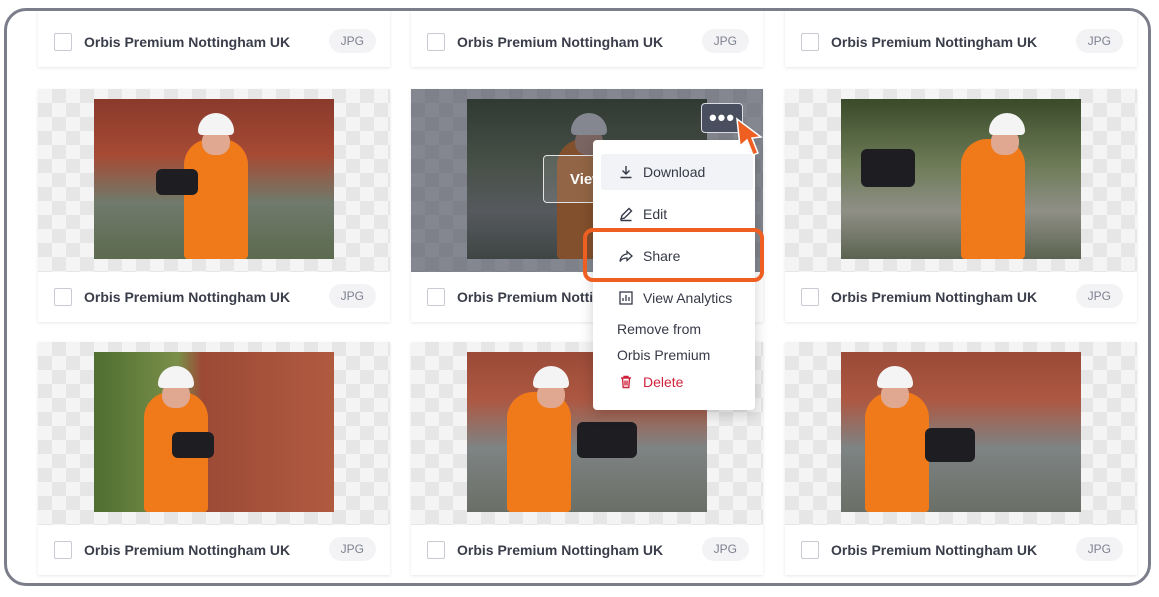 The image size is (1159, 597). Describe the element at coordinates (669, 342) in the screenshot. I see `menu-item-remove-from-collection: Remove from Orbis Premium` at that location.